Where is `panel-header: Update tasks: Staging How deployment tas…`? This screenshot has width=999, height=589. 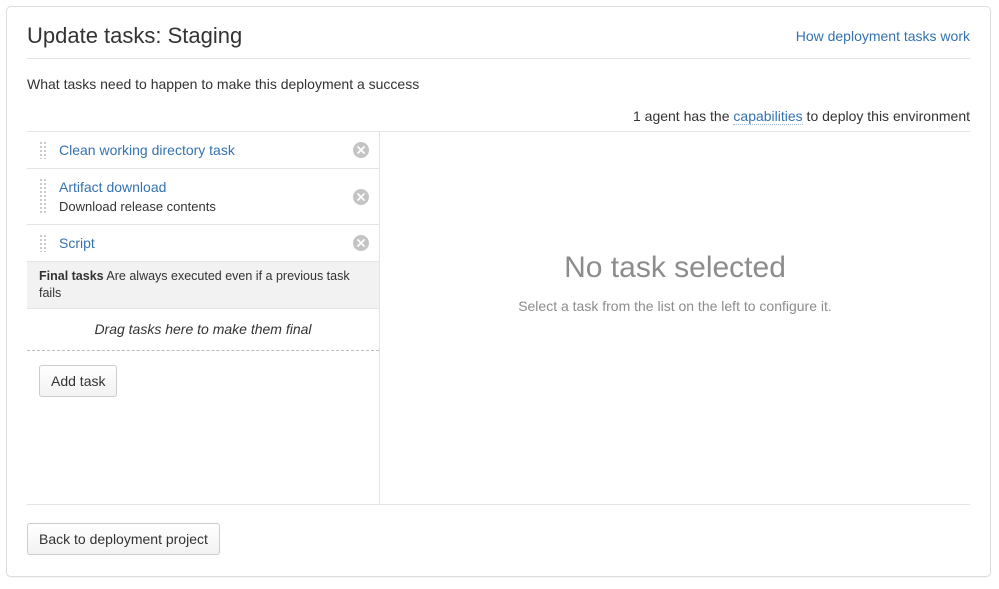 panel-header: Update tasks: Staging How deployment tas… is located at coordinates (498, 27).